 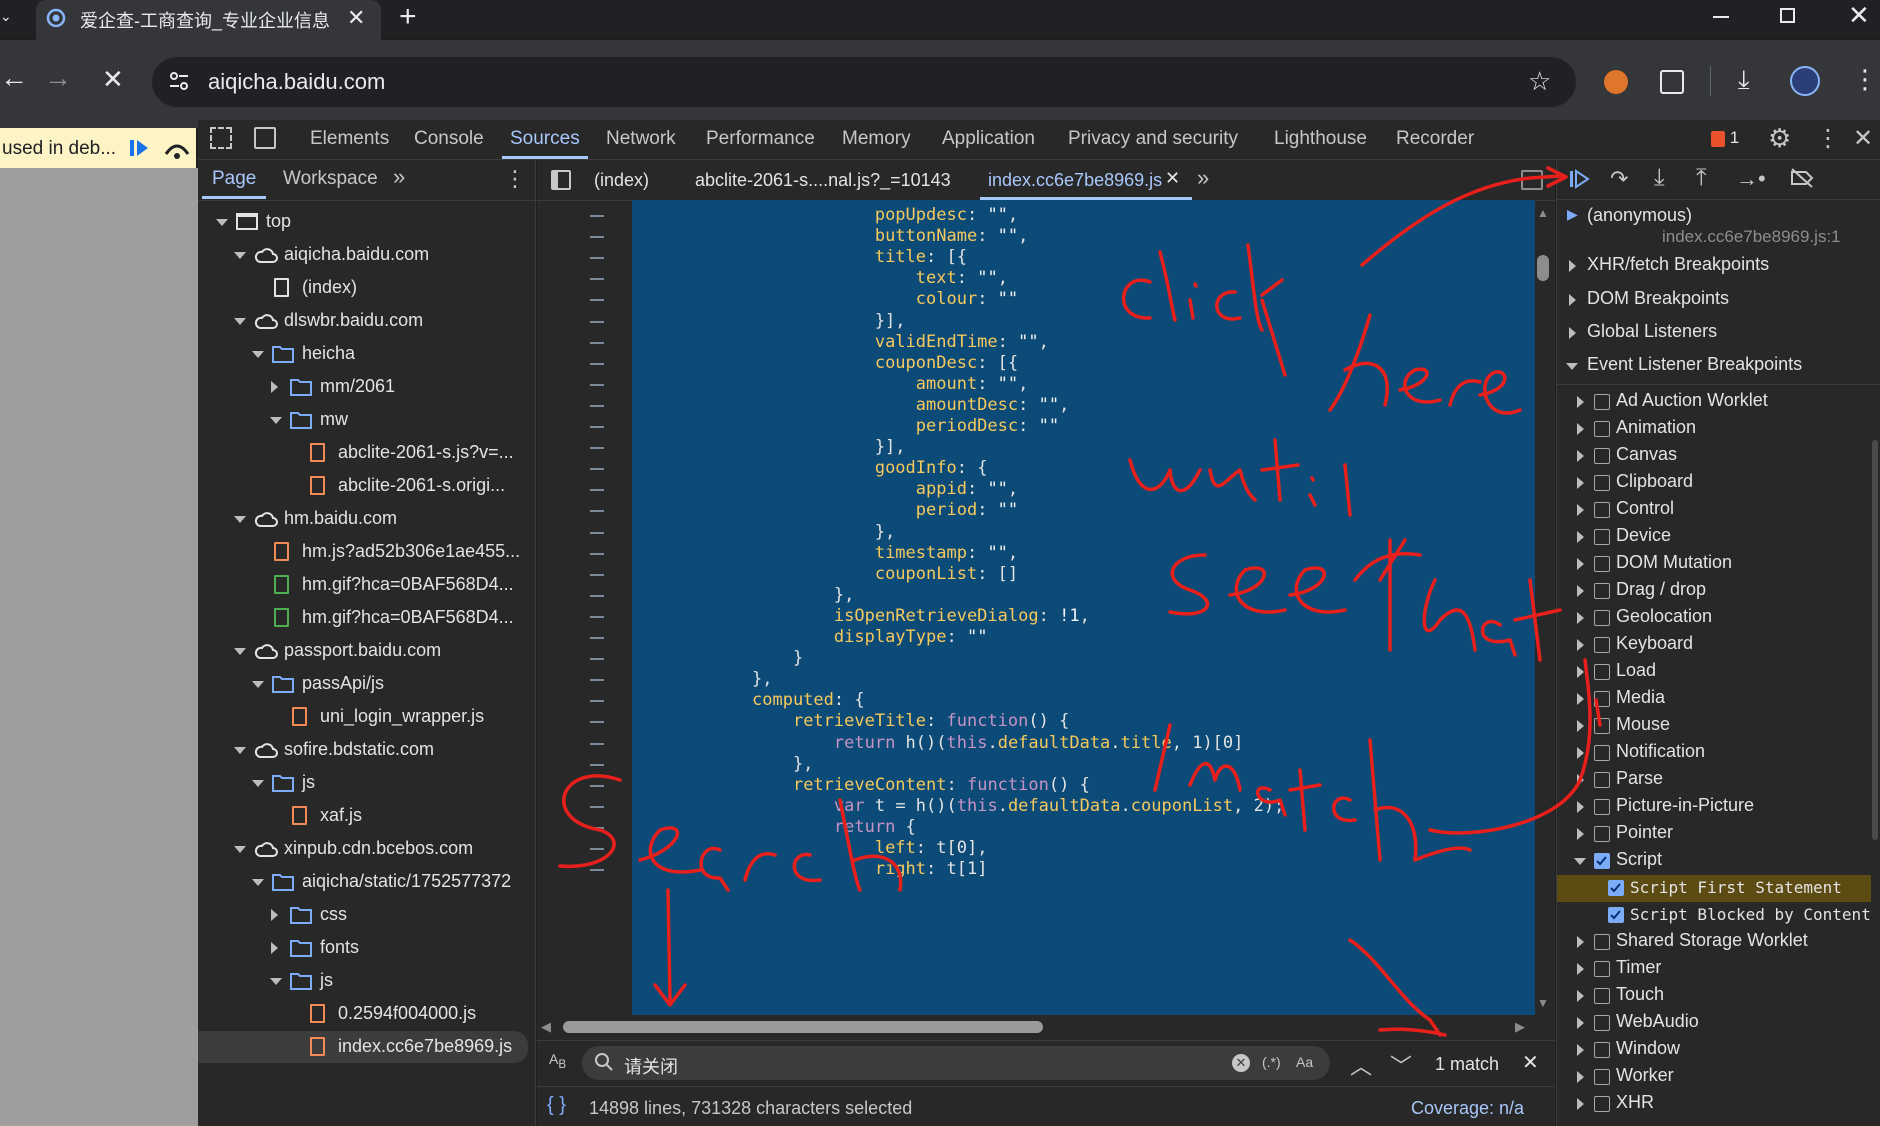 What do you see at coordinates (669, 945) in the screenshot?
I see `annotation-arrow-to-searchbar` at bounding box center [669, 945].